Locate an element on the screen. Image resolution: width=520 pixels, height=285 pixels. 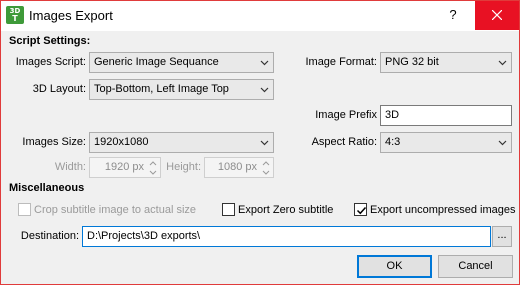
image-format-value: PNG 32 bit is located at coordinates (412, 62).